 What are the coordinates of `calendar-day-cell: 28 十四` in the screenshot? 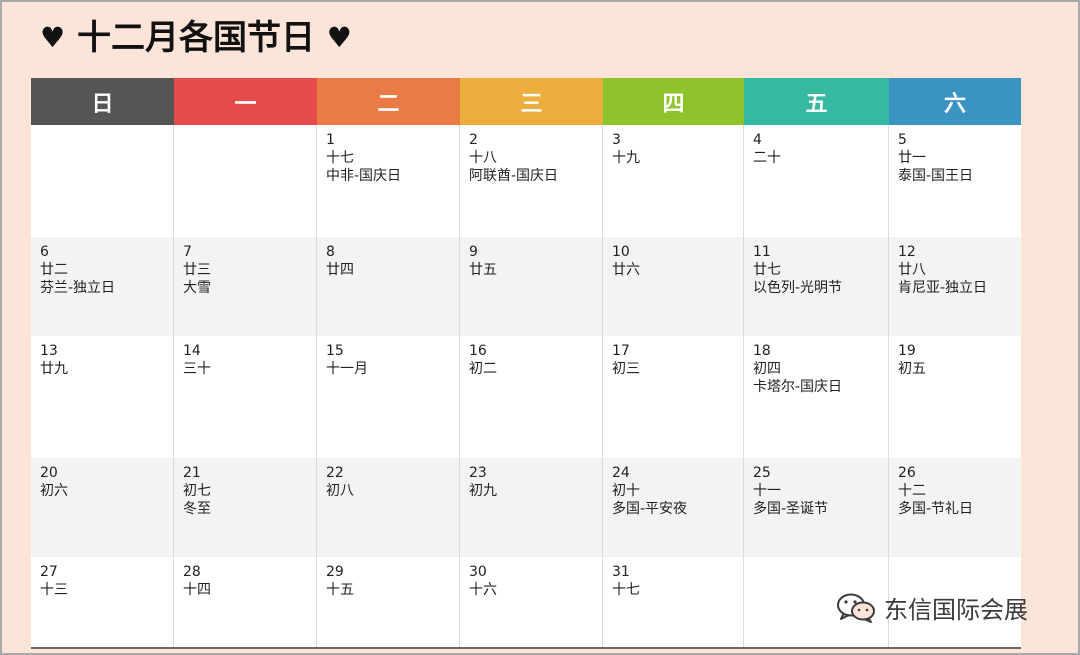 It's located at (245, 602).